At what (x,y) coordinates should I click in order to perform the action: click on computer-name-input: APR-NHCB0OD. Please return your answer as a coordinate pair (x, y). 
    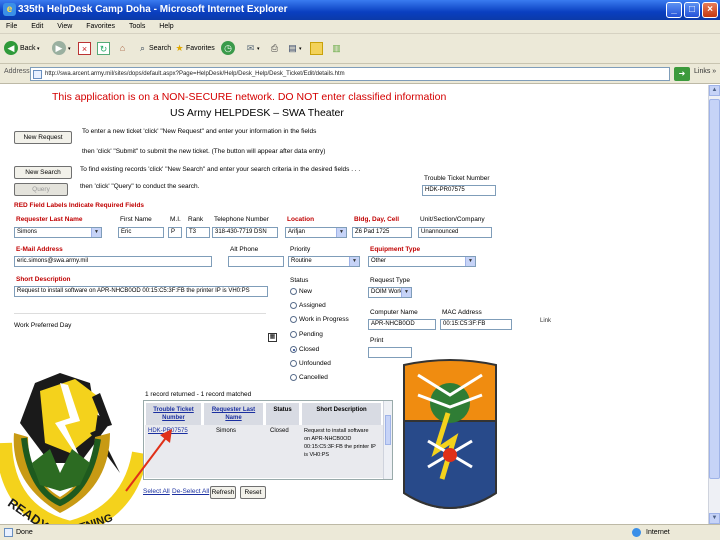
    Looking at the image, I should click on (402, 324).